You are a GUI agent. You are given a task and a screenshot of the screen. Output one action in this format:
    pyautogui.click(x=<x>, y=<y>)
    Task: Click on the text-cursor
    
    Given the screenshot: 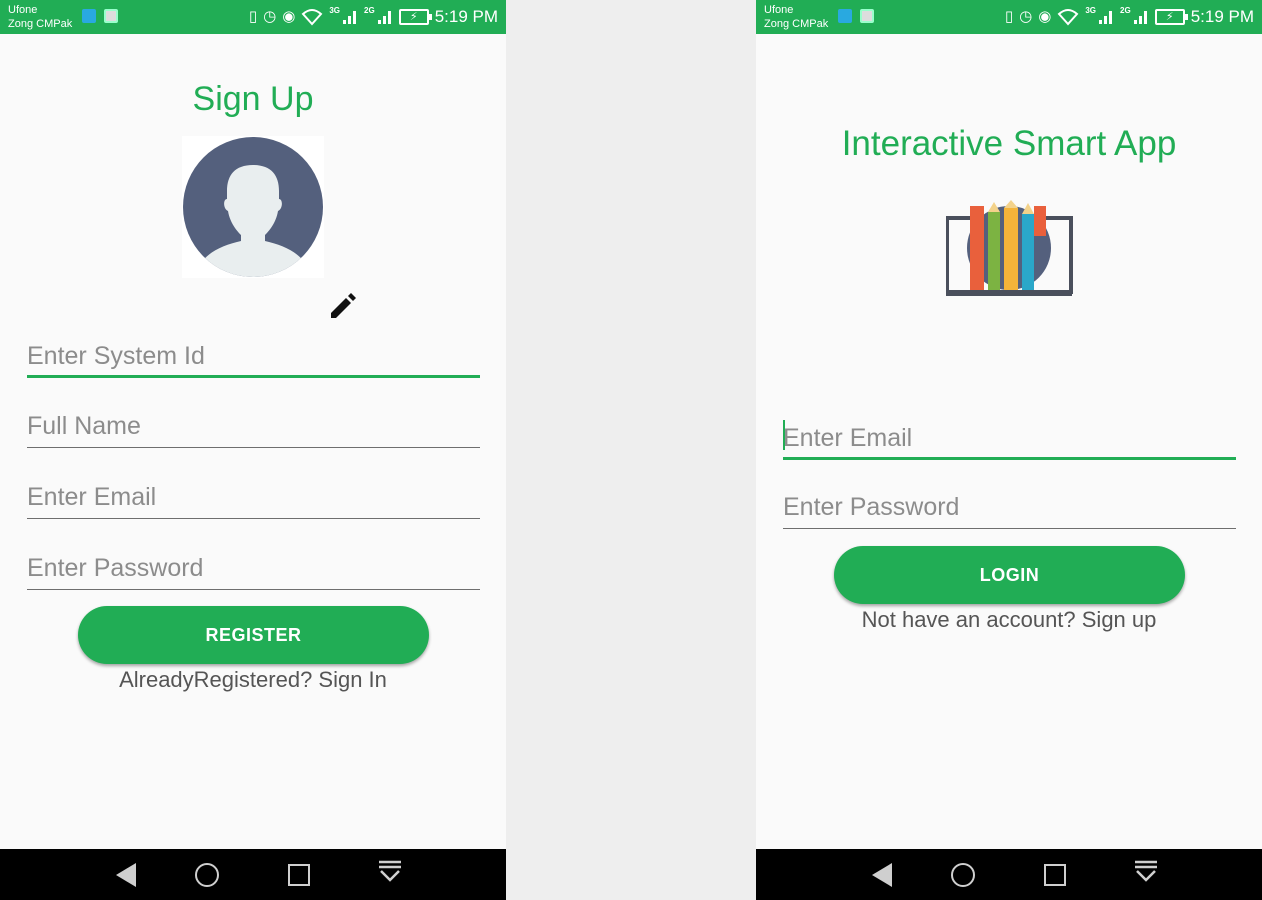 What is the action you would take?
    pyautogui.click(x=784, y=435)
    